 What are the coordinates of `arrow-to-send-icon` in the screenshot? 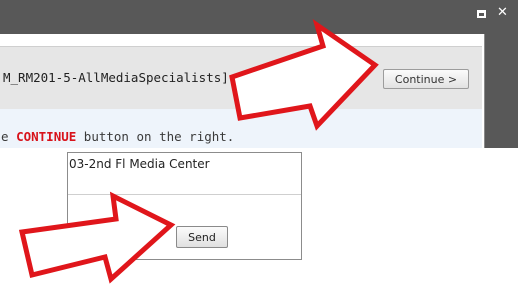 It's located at (97, 237).